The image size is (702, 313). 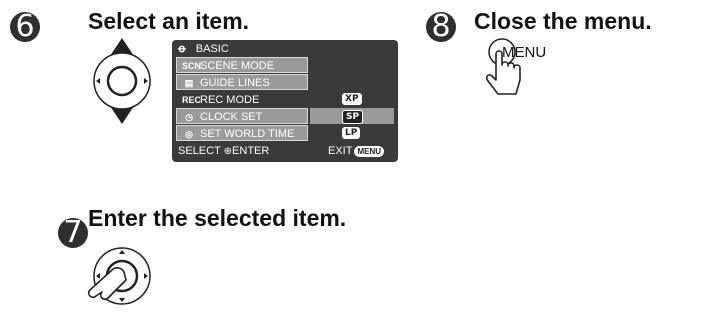 I want to click on menu-item-label: GUIDE LINES, so click(x=235, y=83).